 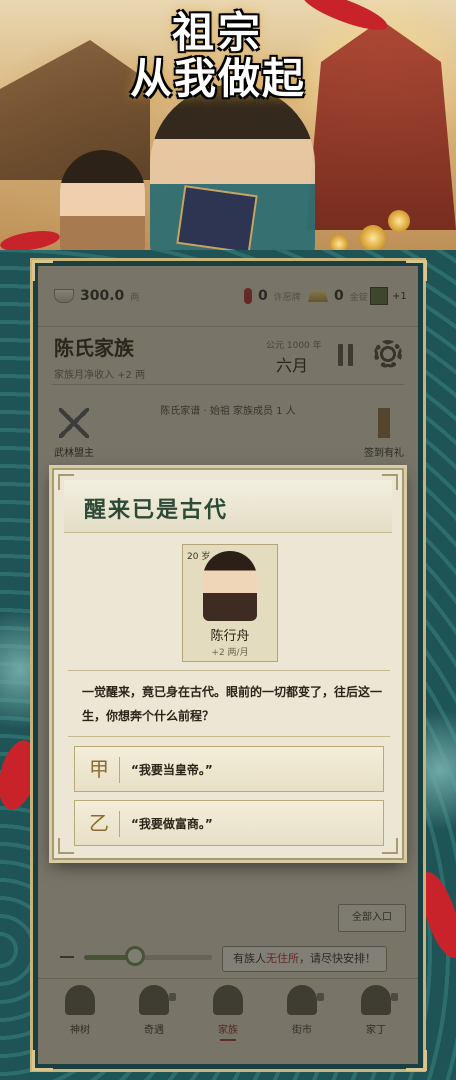 What do you see at coordinates (228, 1030) in the screenshot?
I see `tab-label: 家族` at bounding box center [228, 1030].